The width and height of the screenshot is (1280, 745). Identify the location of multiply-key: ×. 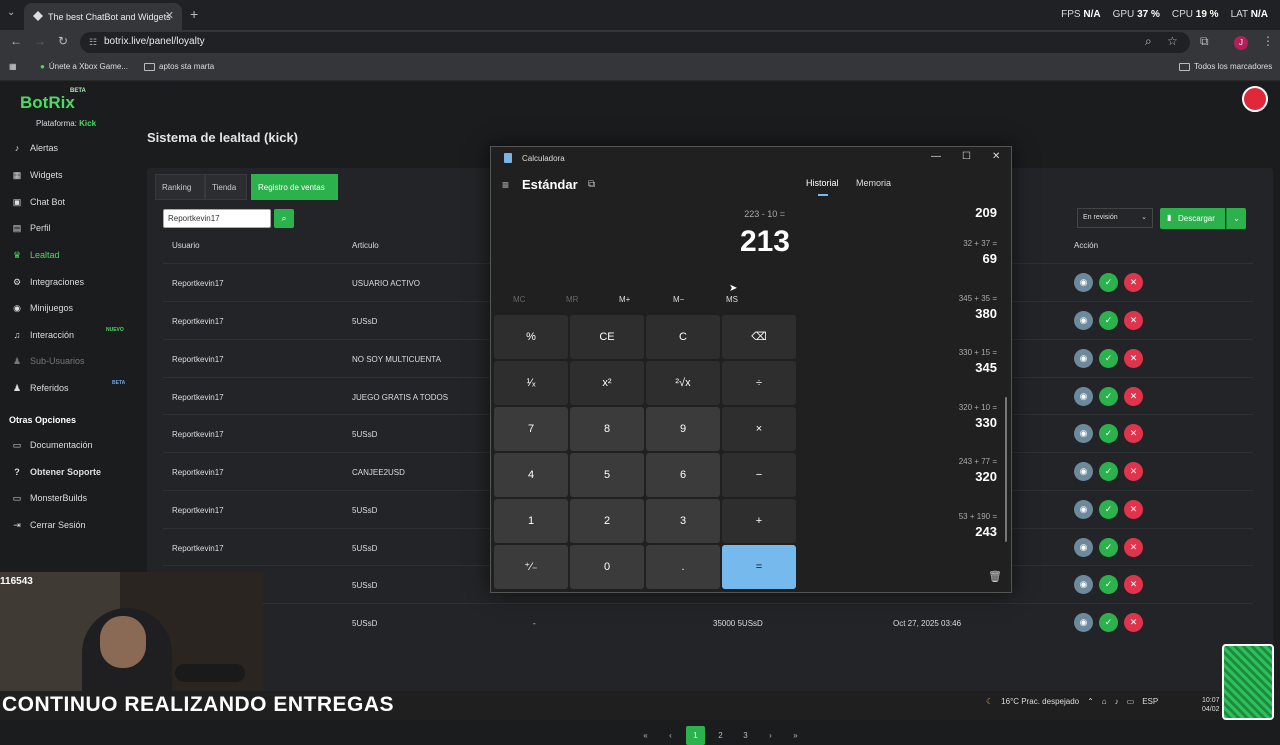
(759, 429).